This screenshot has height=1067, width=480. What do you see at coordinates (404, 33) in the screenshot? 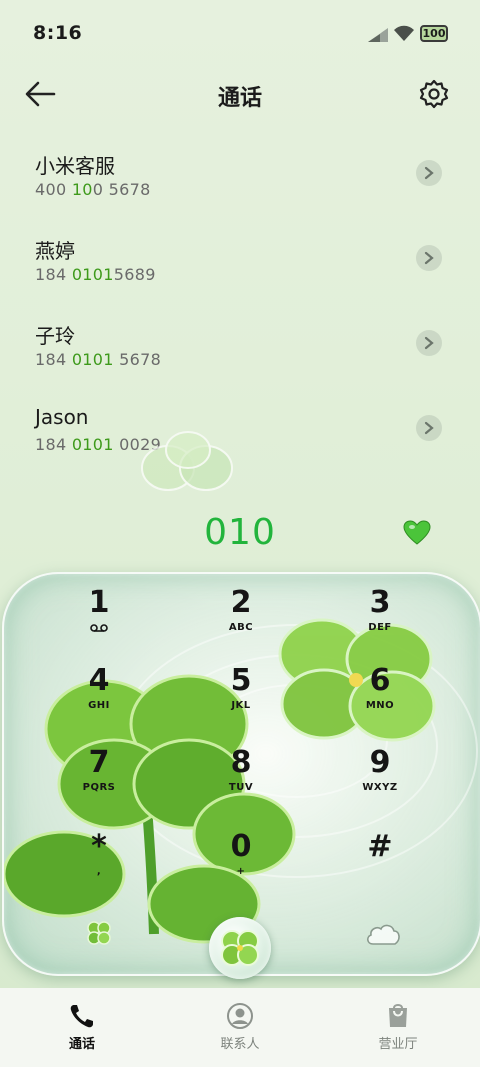
I see `wifi-icon` at bounding box center [404, 33].